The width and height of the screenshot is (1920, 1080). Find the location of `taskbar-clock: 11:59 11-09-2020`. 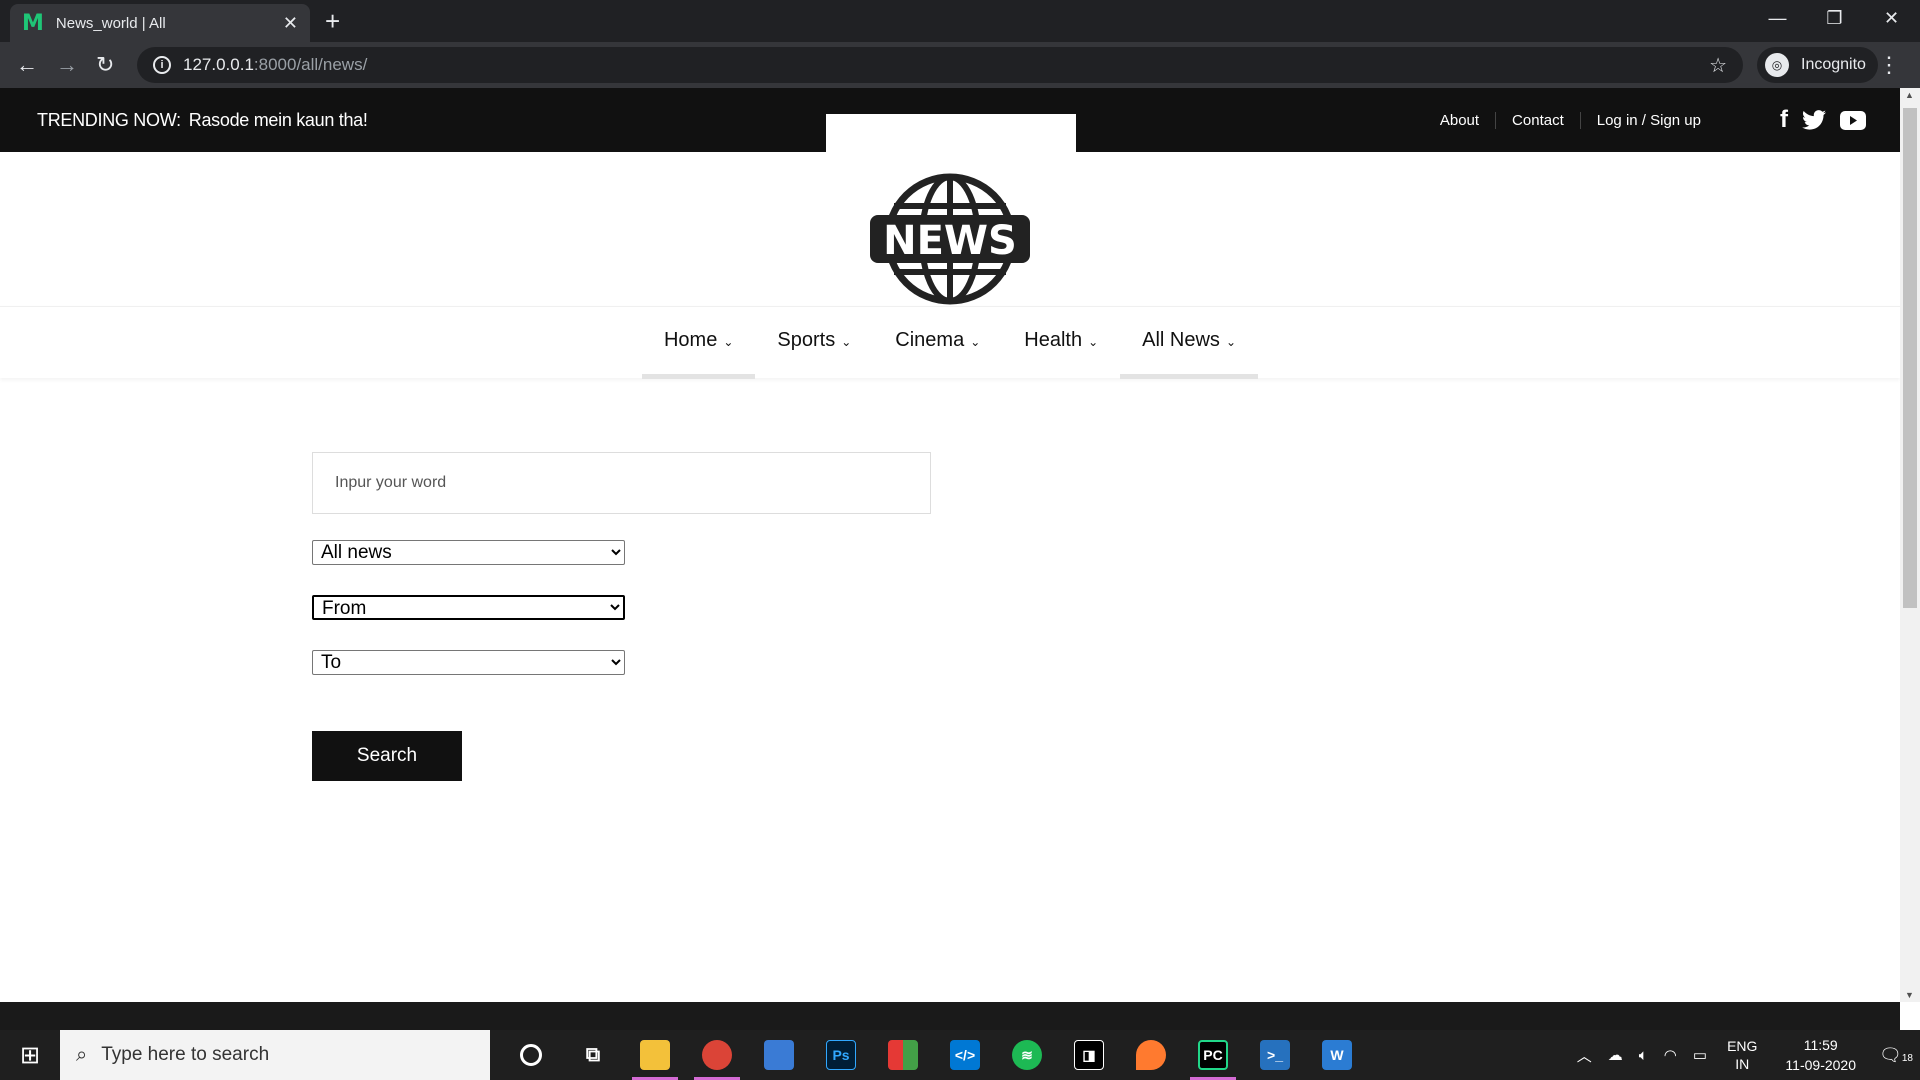

taskbar-clock: 11:59 11-09-2020 is located at coordinates (1820, 1055).